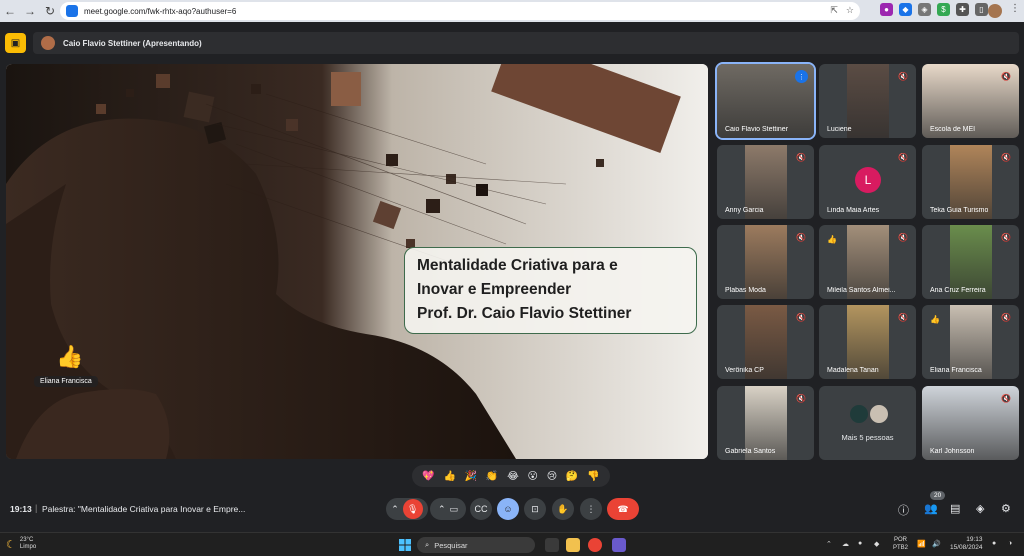 The height and width of the screenshot is (556, 1024). Describe the element at coordinates (943, 9) in the screenshot. I see `extension-icon: $` at that location.